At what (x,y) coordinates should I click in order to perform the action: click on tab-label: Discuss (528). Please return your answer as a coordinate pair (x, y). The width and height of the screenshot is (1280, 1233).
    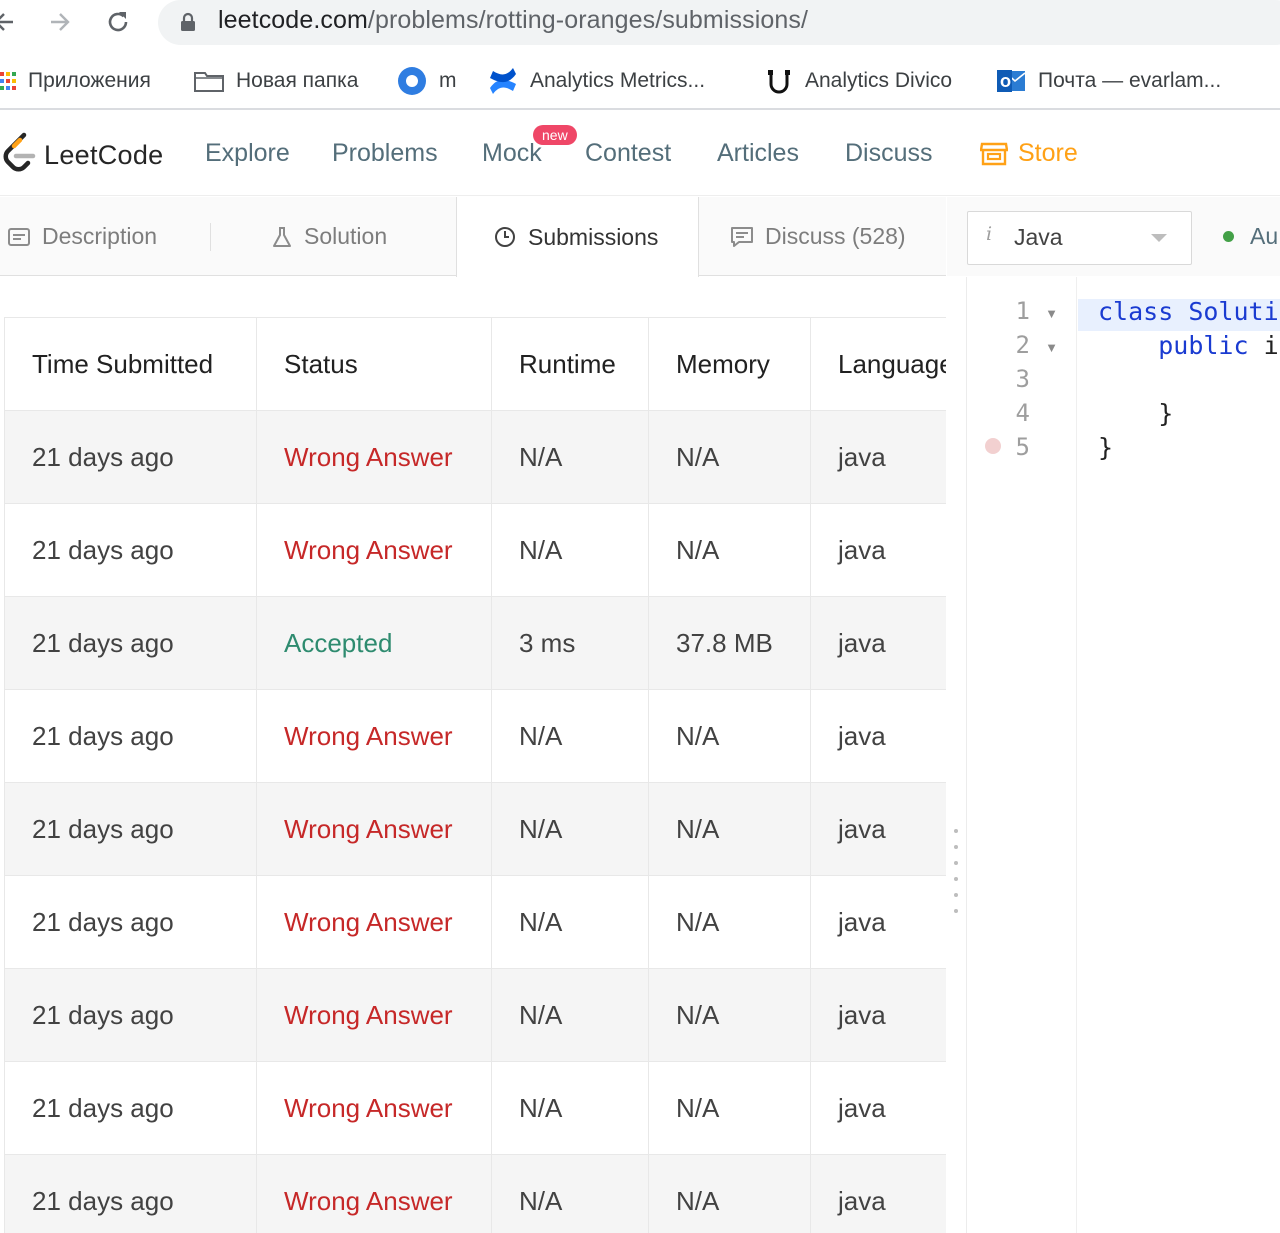
    Looking at the image, I should click on (835, 236).